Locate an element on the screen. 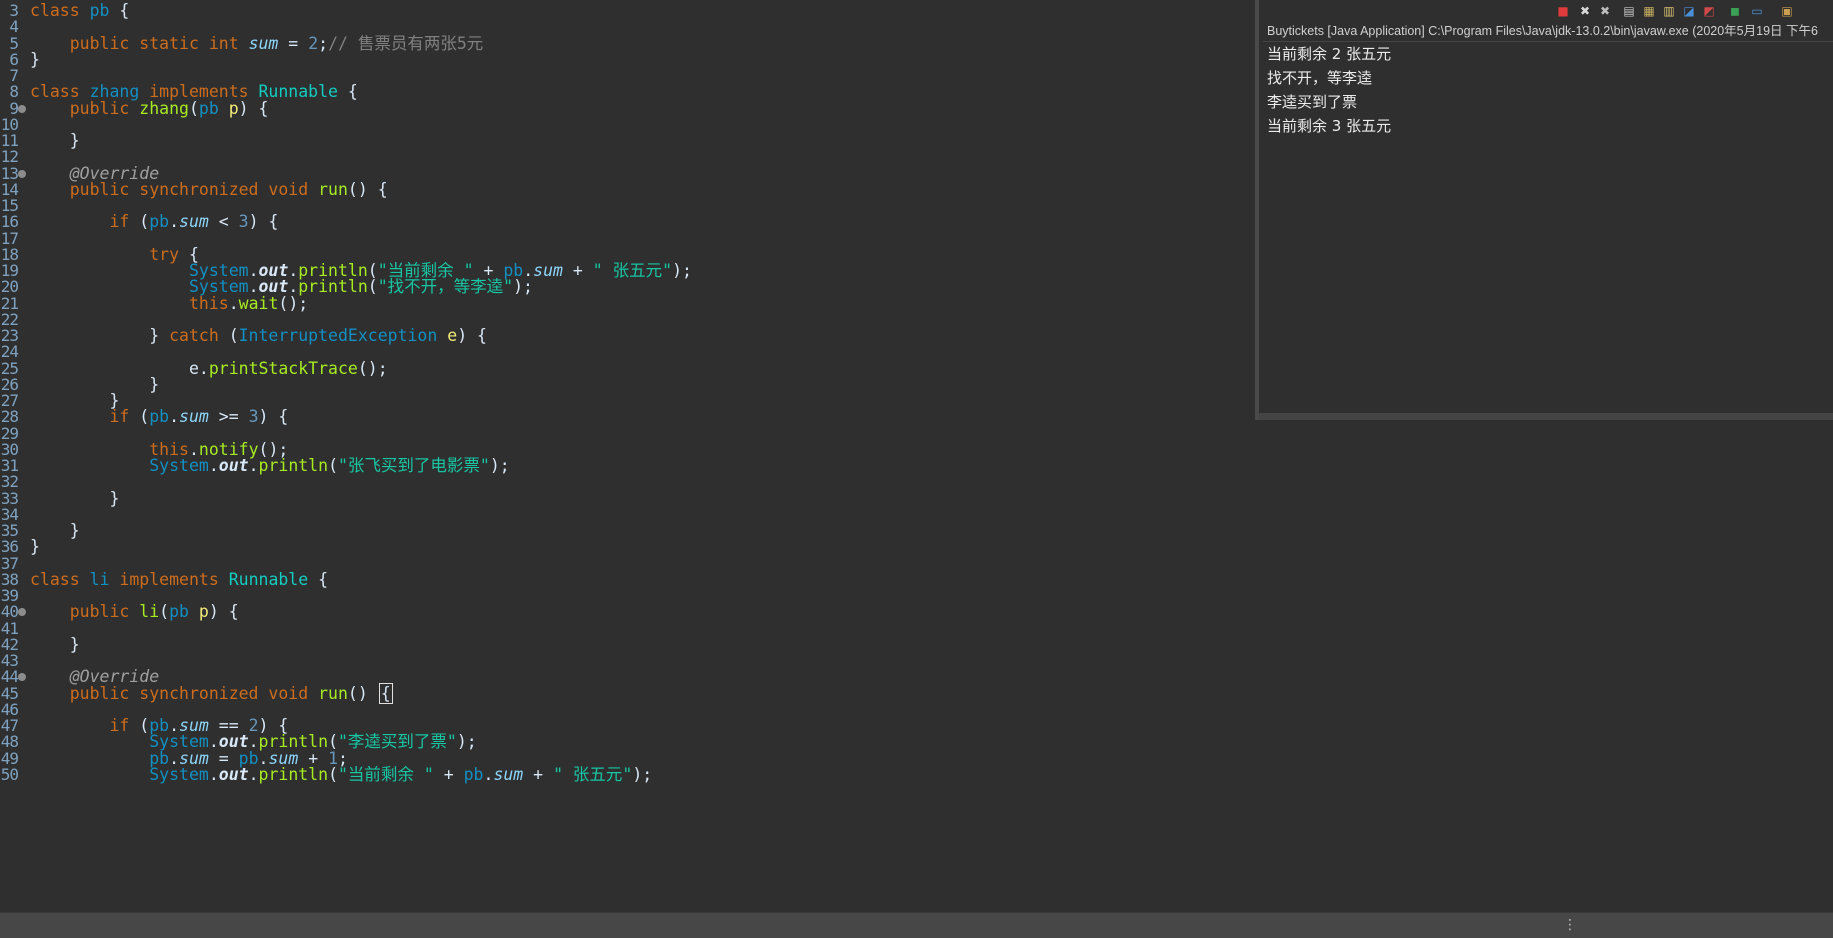  remove-all-icon: ✖ is located at coordinates (1605, 11).